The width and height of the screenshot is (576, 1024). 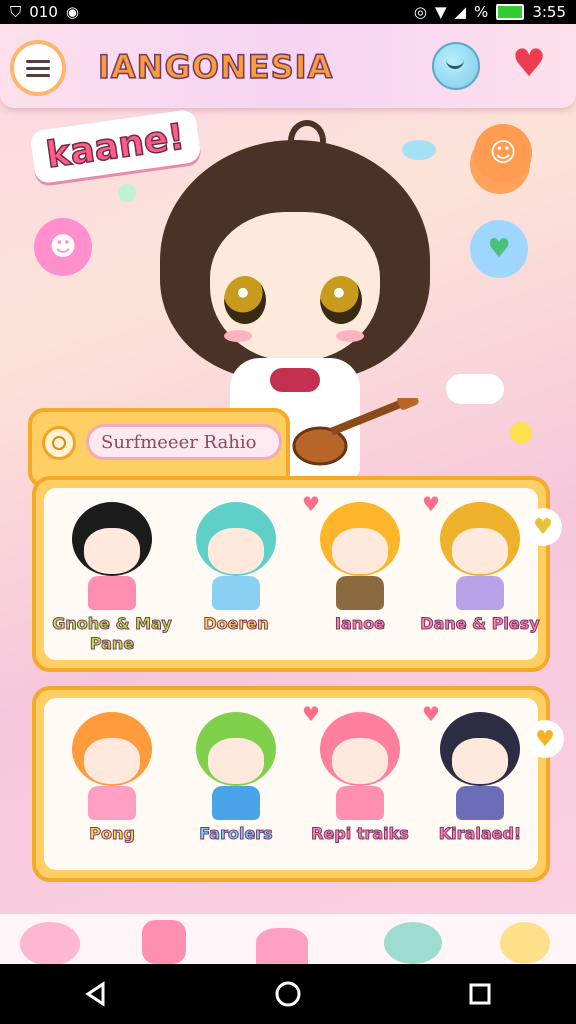 I want to click on character-card: ♥ Ianoe, so click(x=360, y=578).